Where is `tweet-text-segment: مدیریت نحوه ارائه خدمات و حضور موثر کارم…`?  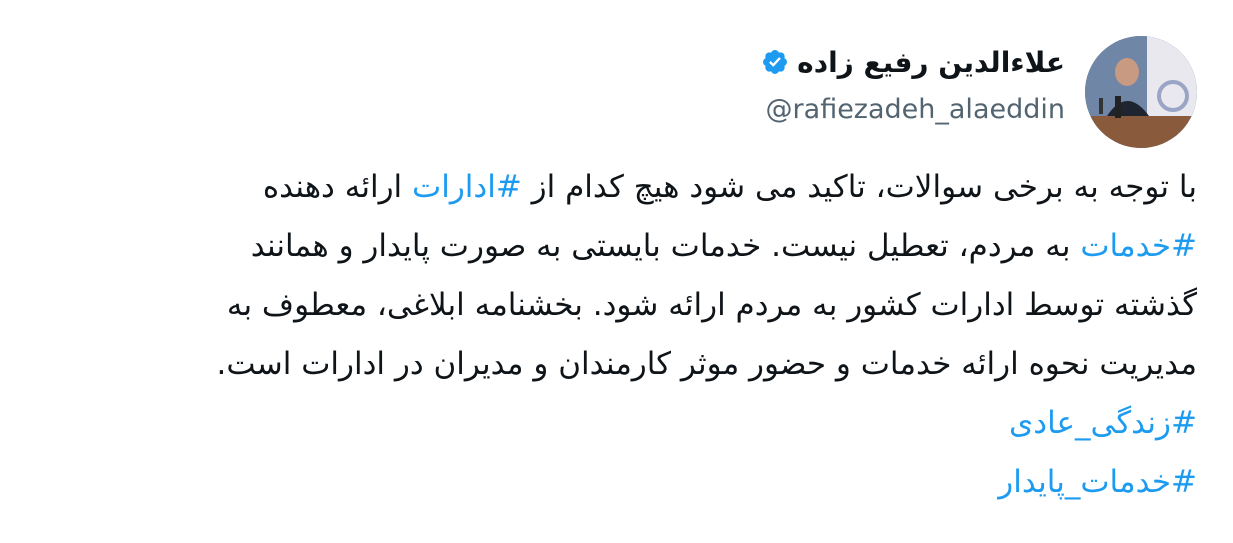
tweet-text-segment: مدیریت نحوه ارائه خدمات و حضور موثر کارم… is located at coordinates (706, 364).